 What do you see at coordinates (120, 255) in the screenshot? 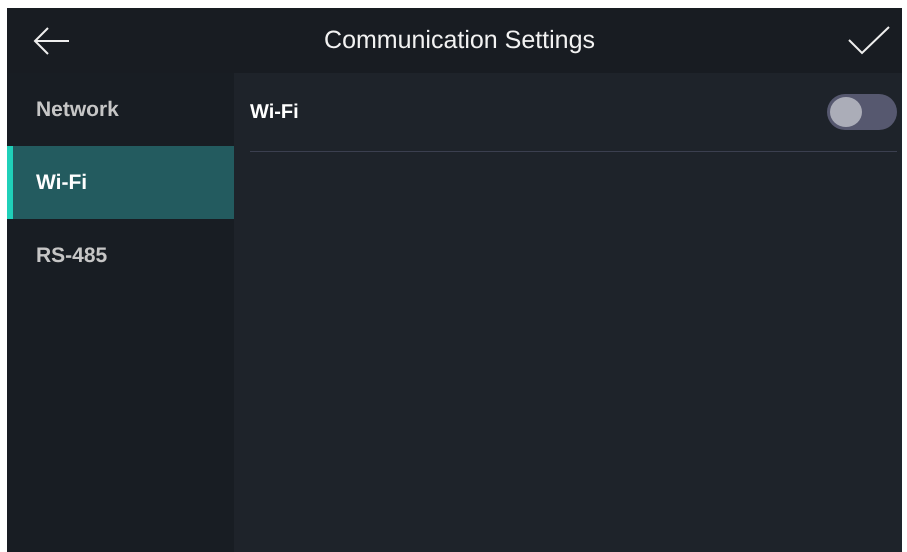
I see `sidebar-item: RS-485` at bounding box center [120, 255].